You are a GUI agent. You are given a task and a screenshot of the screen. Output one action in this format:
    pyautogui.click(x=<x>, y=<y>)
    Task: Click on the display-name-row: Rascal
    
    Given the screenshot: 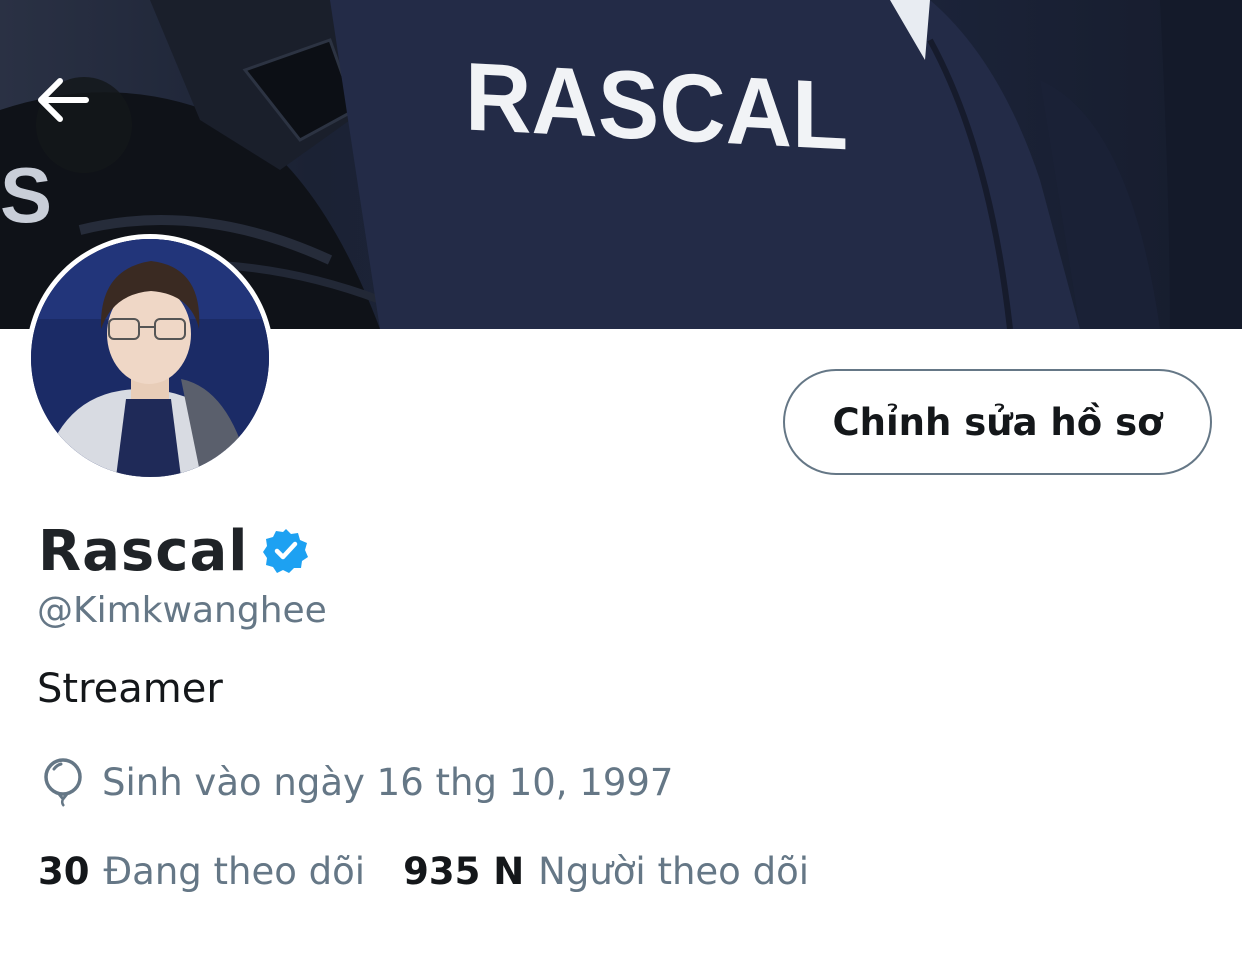 What is the action you would take?
    pyautogui.click(x=174, y=551)
    